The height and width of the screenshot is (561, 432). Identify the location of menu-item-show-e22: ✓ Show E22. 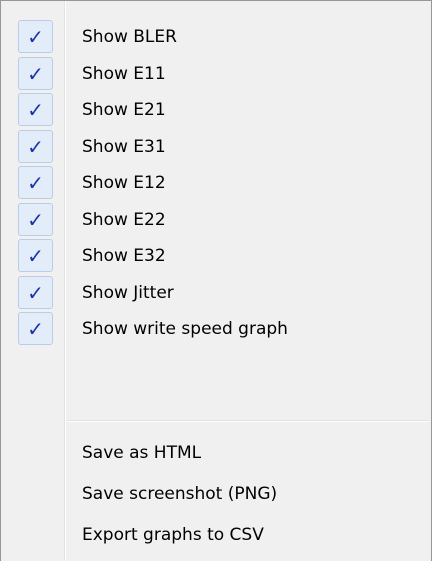
(216, 220).